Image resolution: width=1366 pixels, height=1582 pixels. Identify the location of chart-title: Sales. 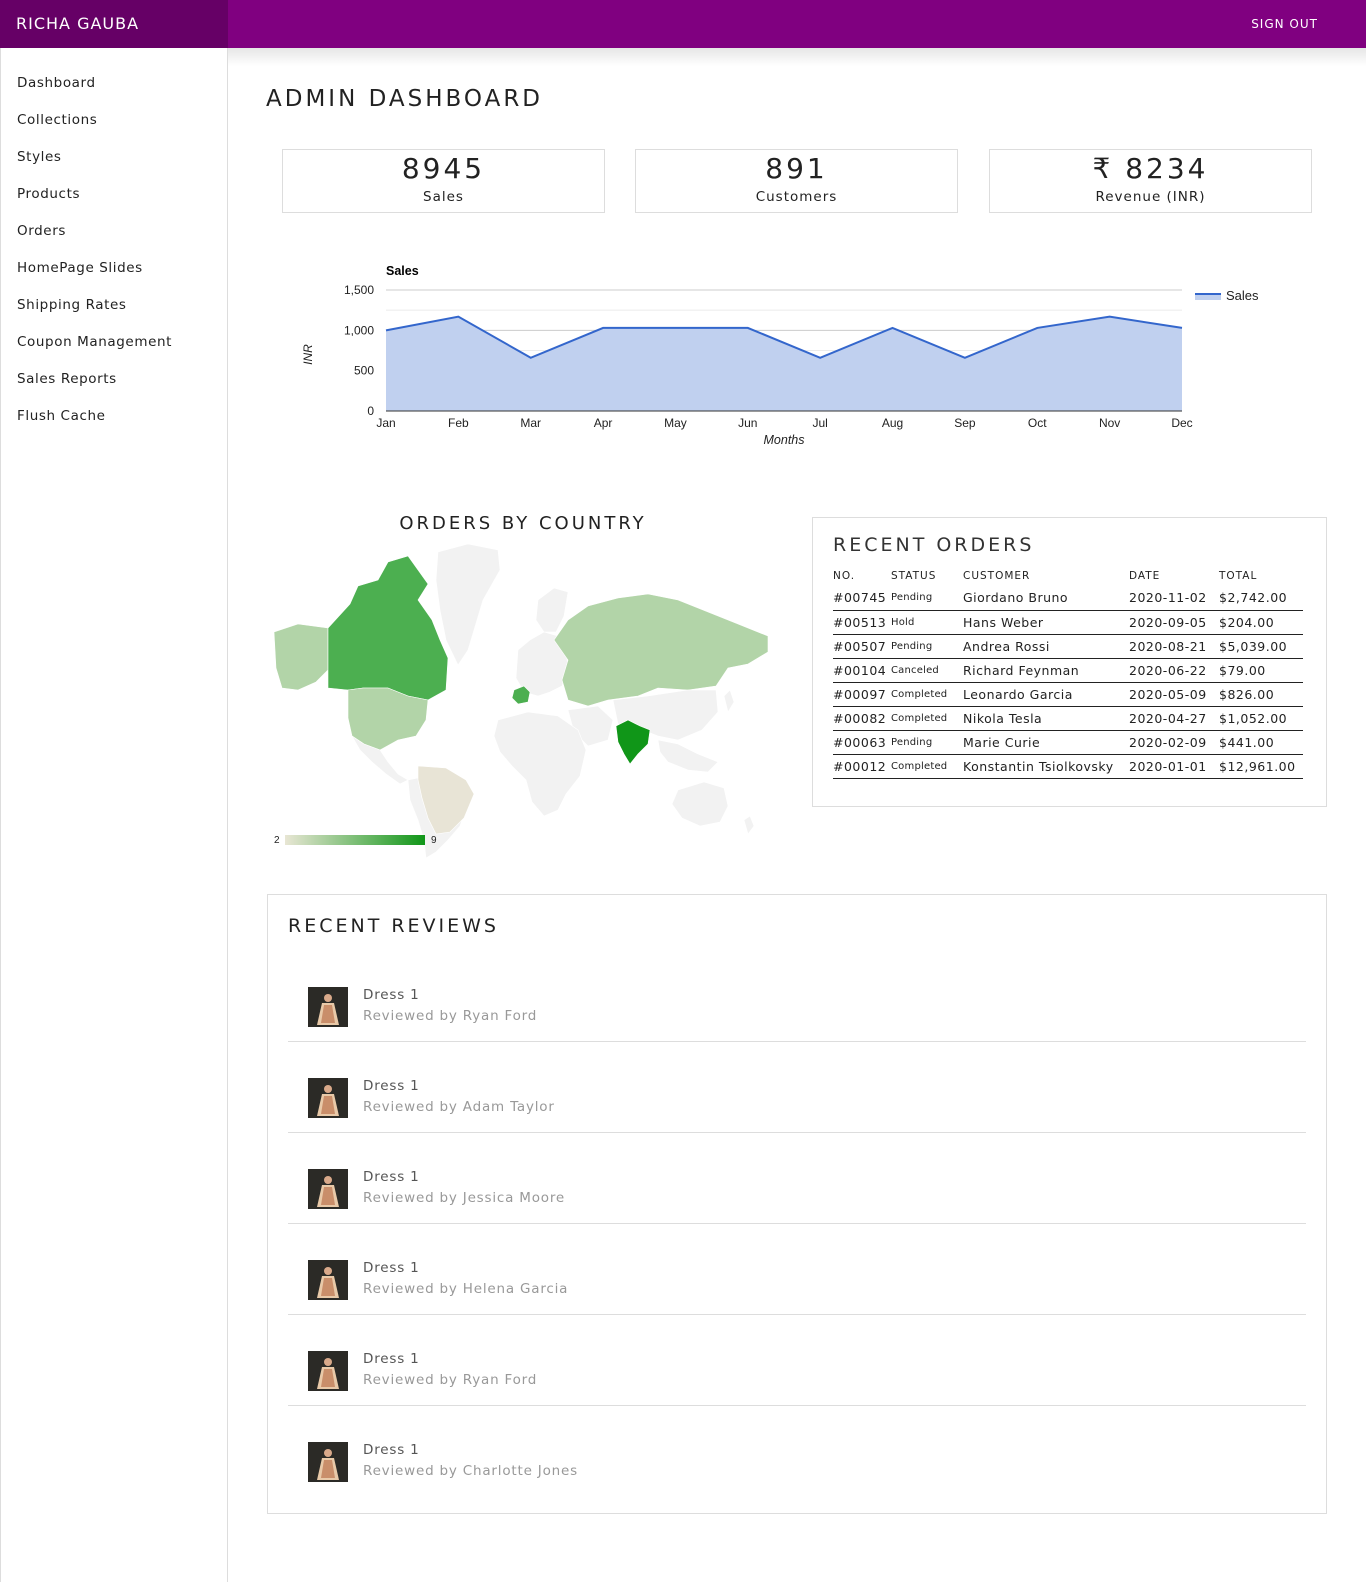
(402, 271).